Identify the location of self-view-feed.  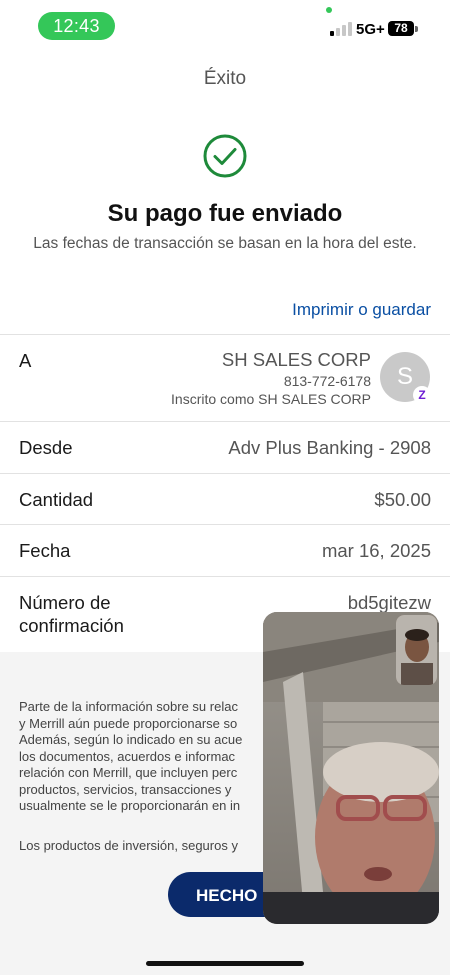
(416, 650).